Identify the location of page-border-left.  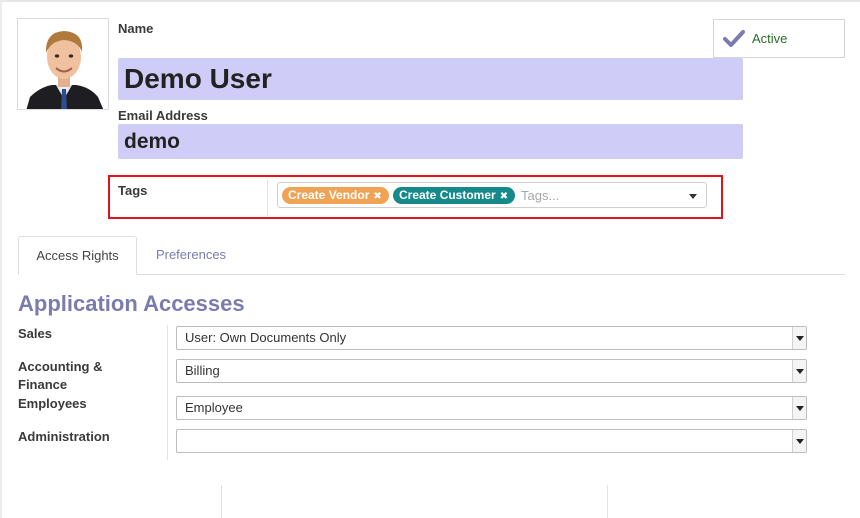
(1, 259).